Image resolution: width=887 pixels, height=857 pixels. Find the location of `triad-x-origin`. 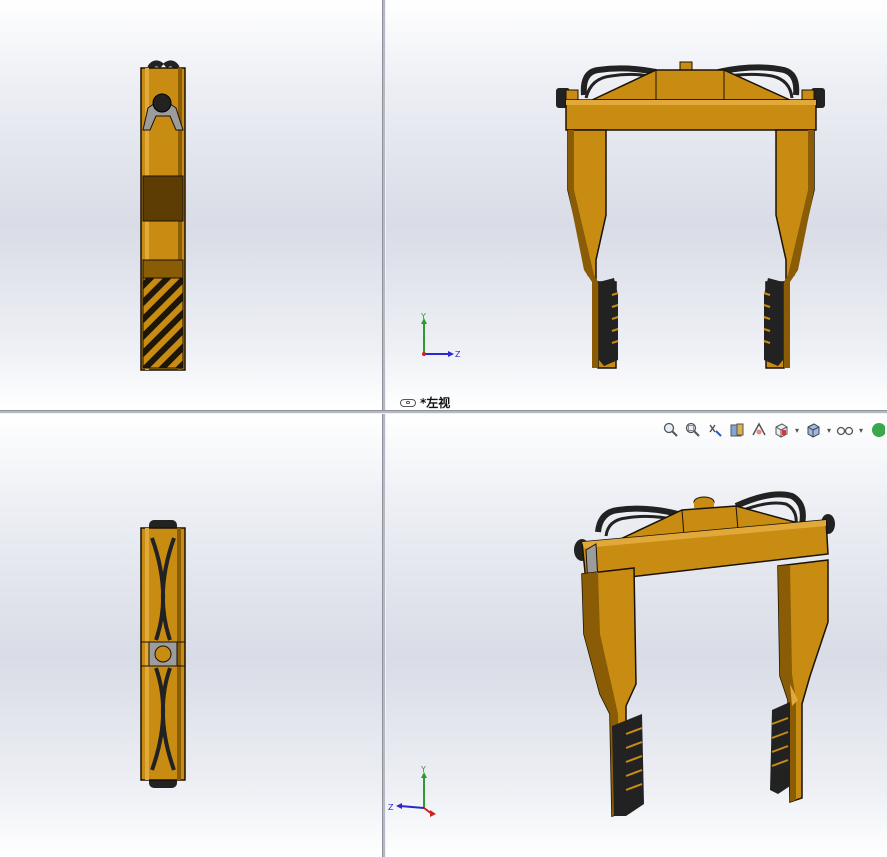

triad-x-origin is located at coordinates (424, 354).